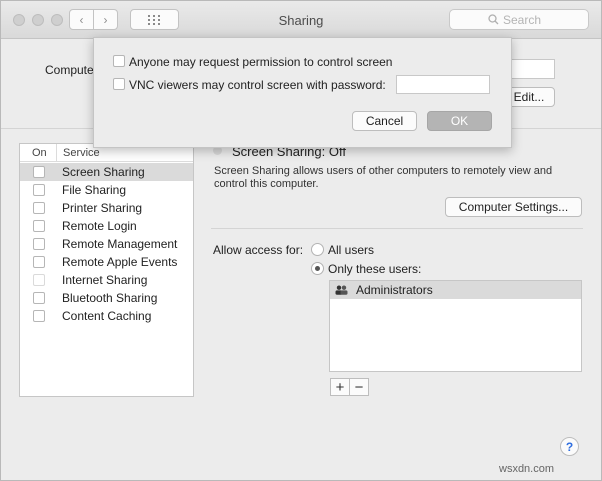  Describe the element at coordinates (120, 244) in the screenshot. I see `service-label: Remote Management` at that location.